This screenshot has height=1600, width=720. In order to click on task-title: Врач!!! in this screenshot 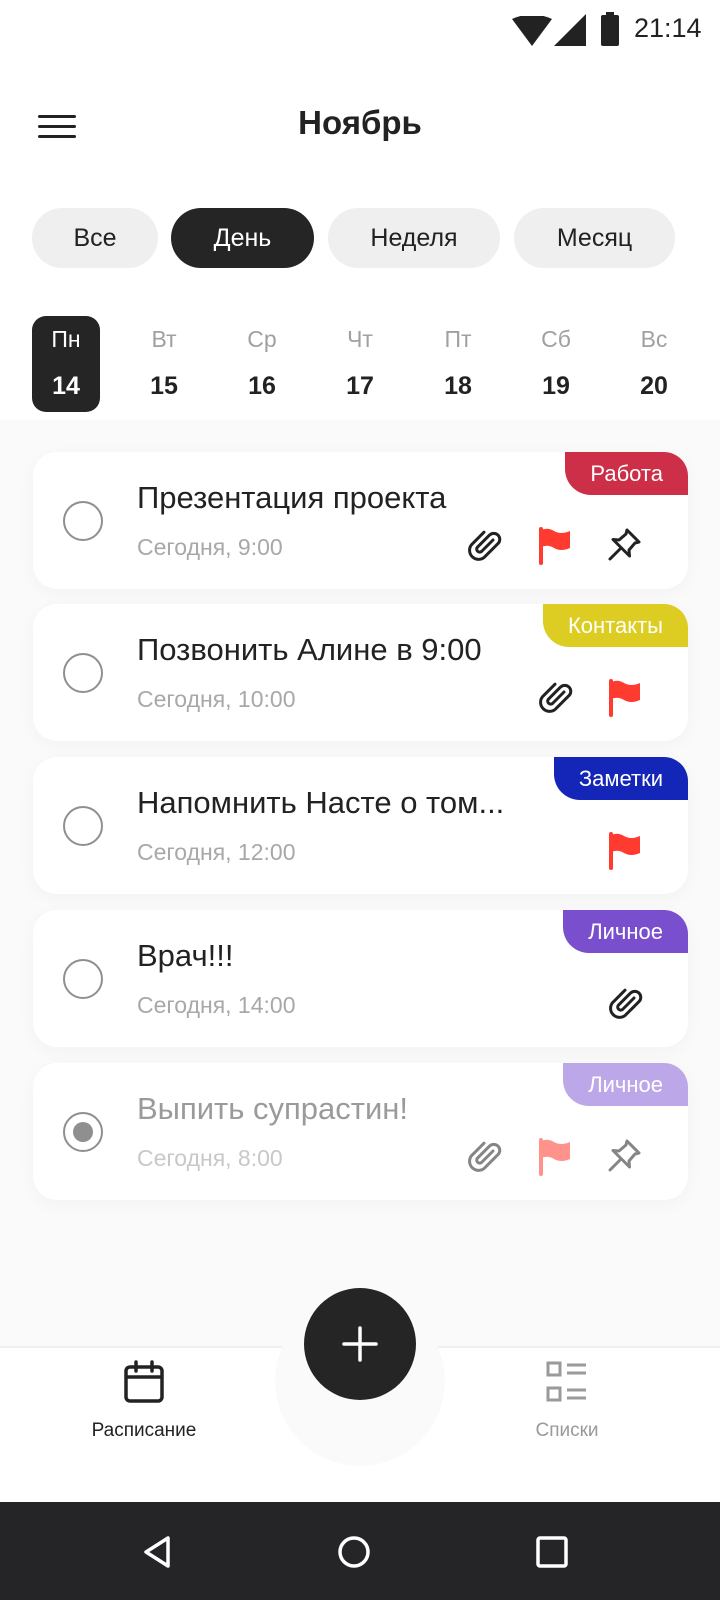, I will do `click(185, 955)`.